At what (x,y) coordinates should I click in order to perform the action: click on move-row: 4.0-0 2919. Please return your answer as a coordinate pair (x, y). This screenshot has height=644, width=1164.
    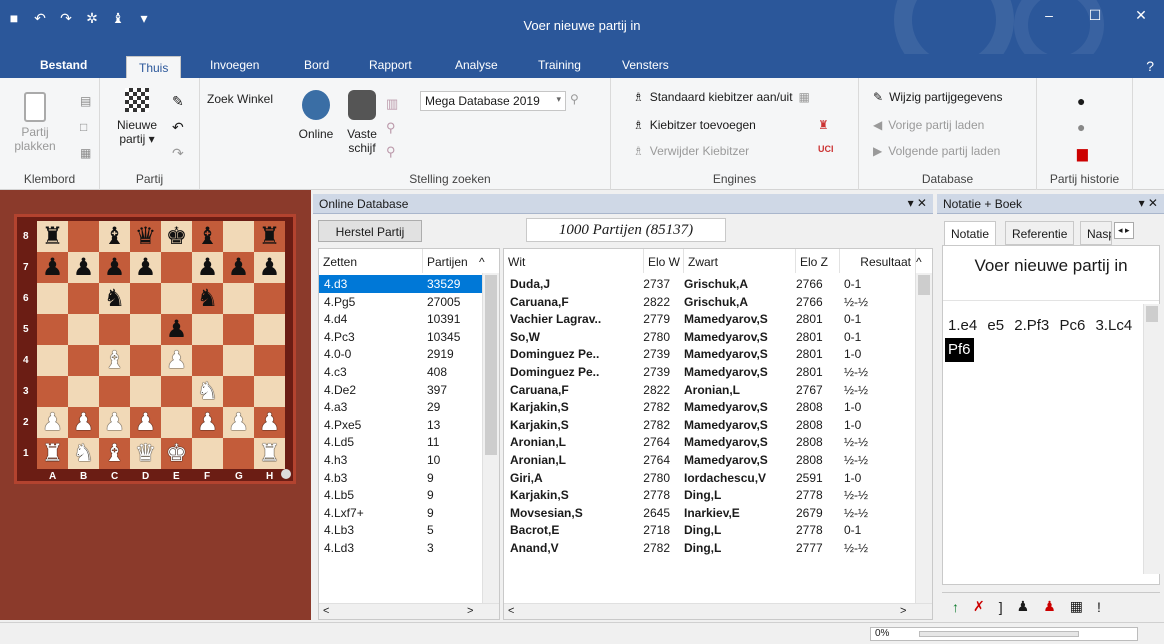
    Looking at the image, I should click on (400, 354).